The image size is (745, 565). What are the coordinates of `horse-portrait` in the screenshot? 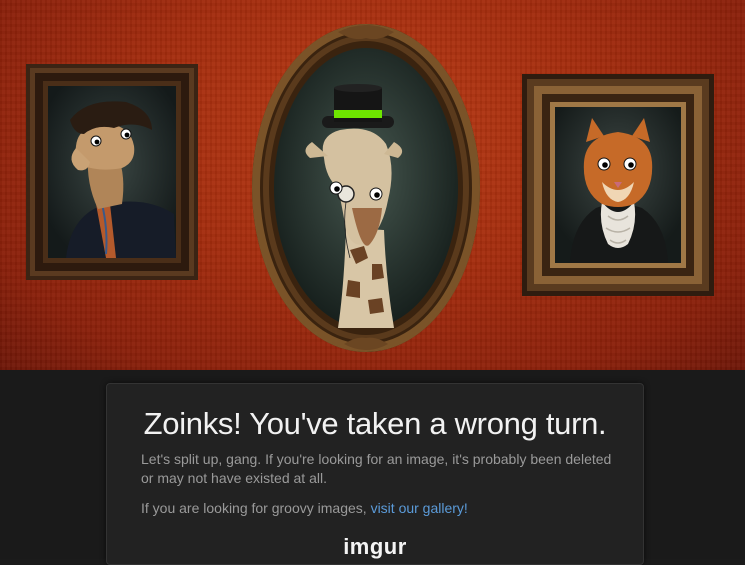 It's located at (112, 172).